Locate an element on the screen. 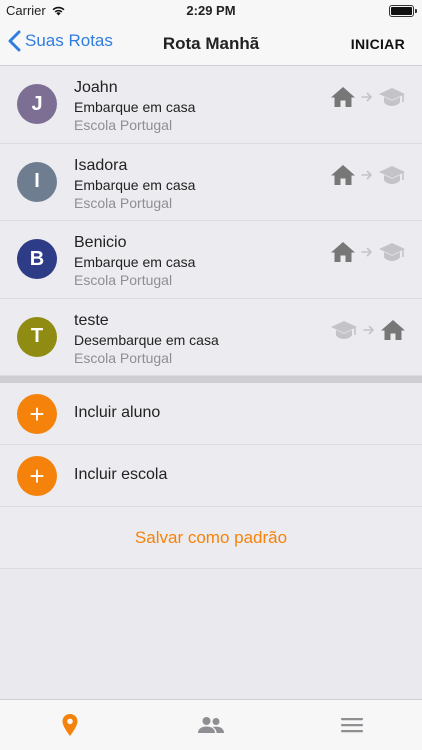  avatar: B is located at coordinates (37, 259).